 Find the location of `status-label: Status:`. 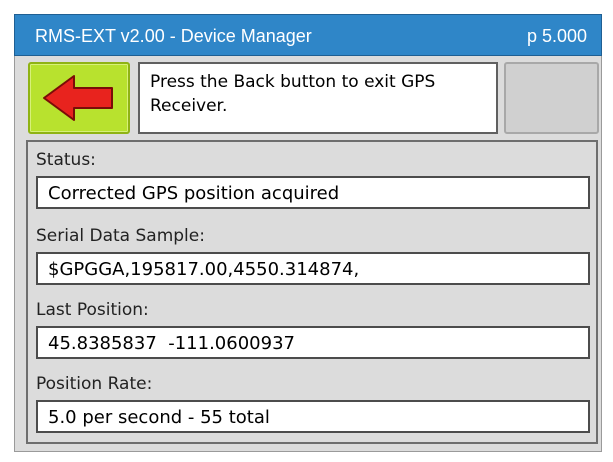

status-label: Status: is located at coordinates (66, 160).